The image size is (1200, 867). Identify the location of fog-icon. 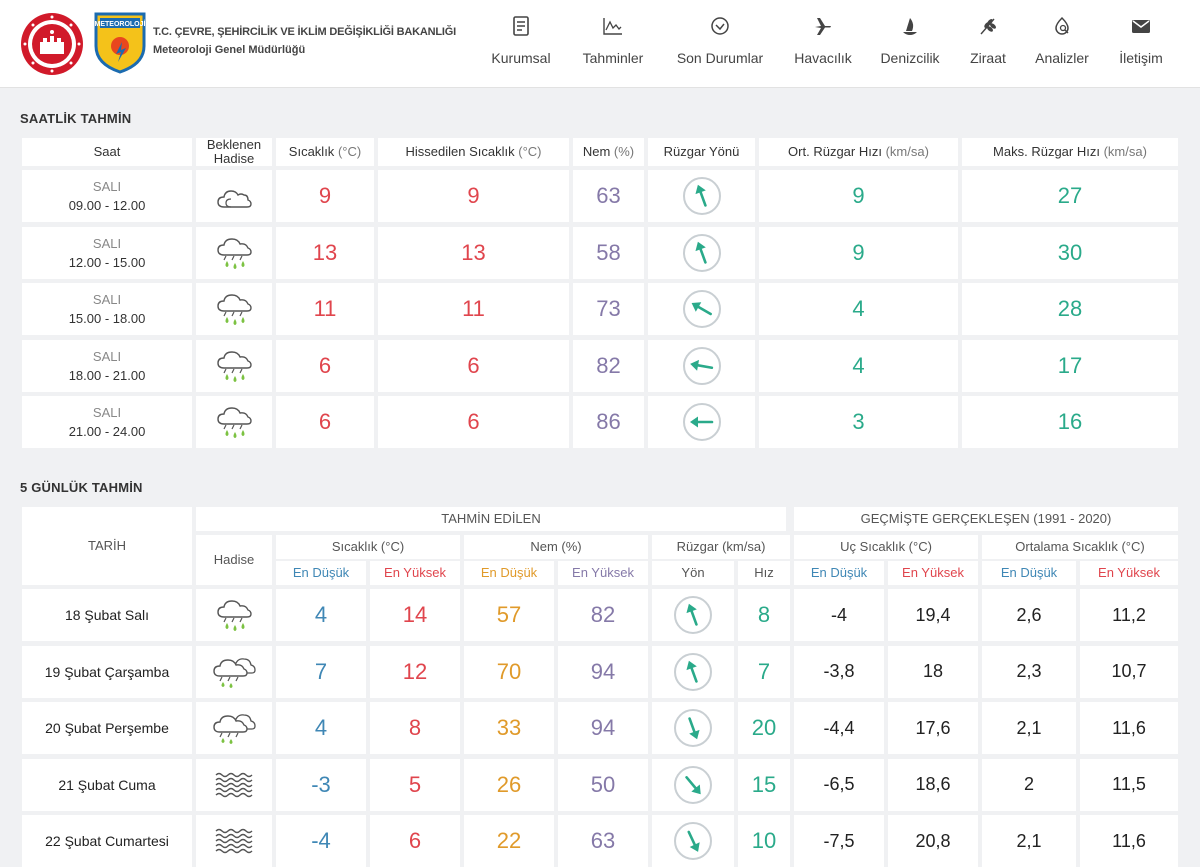
(234, 784).